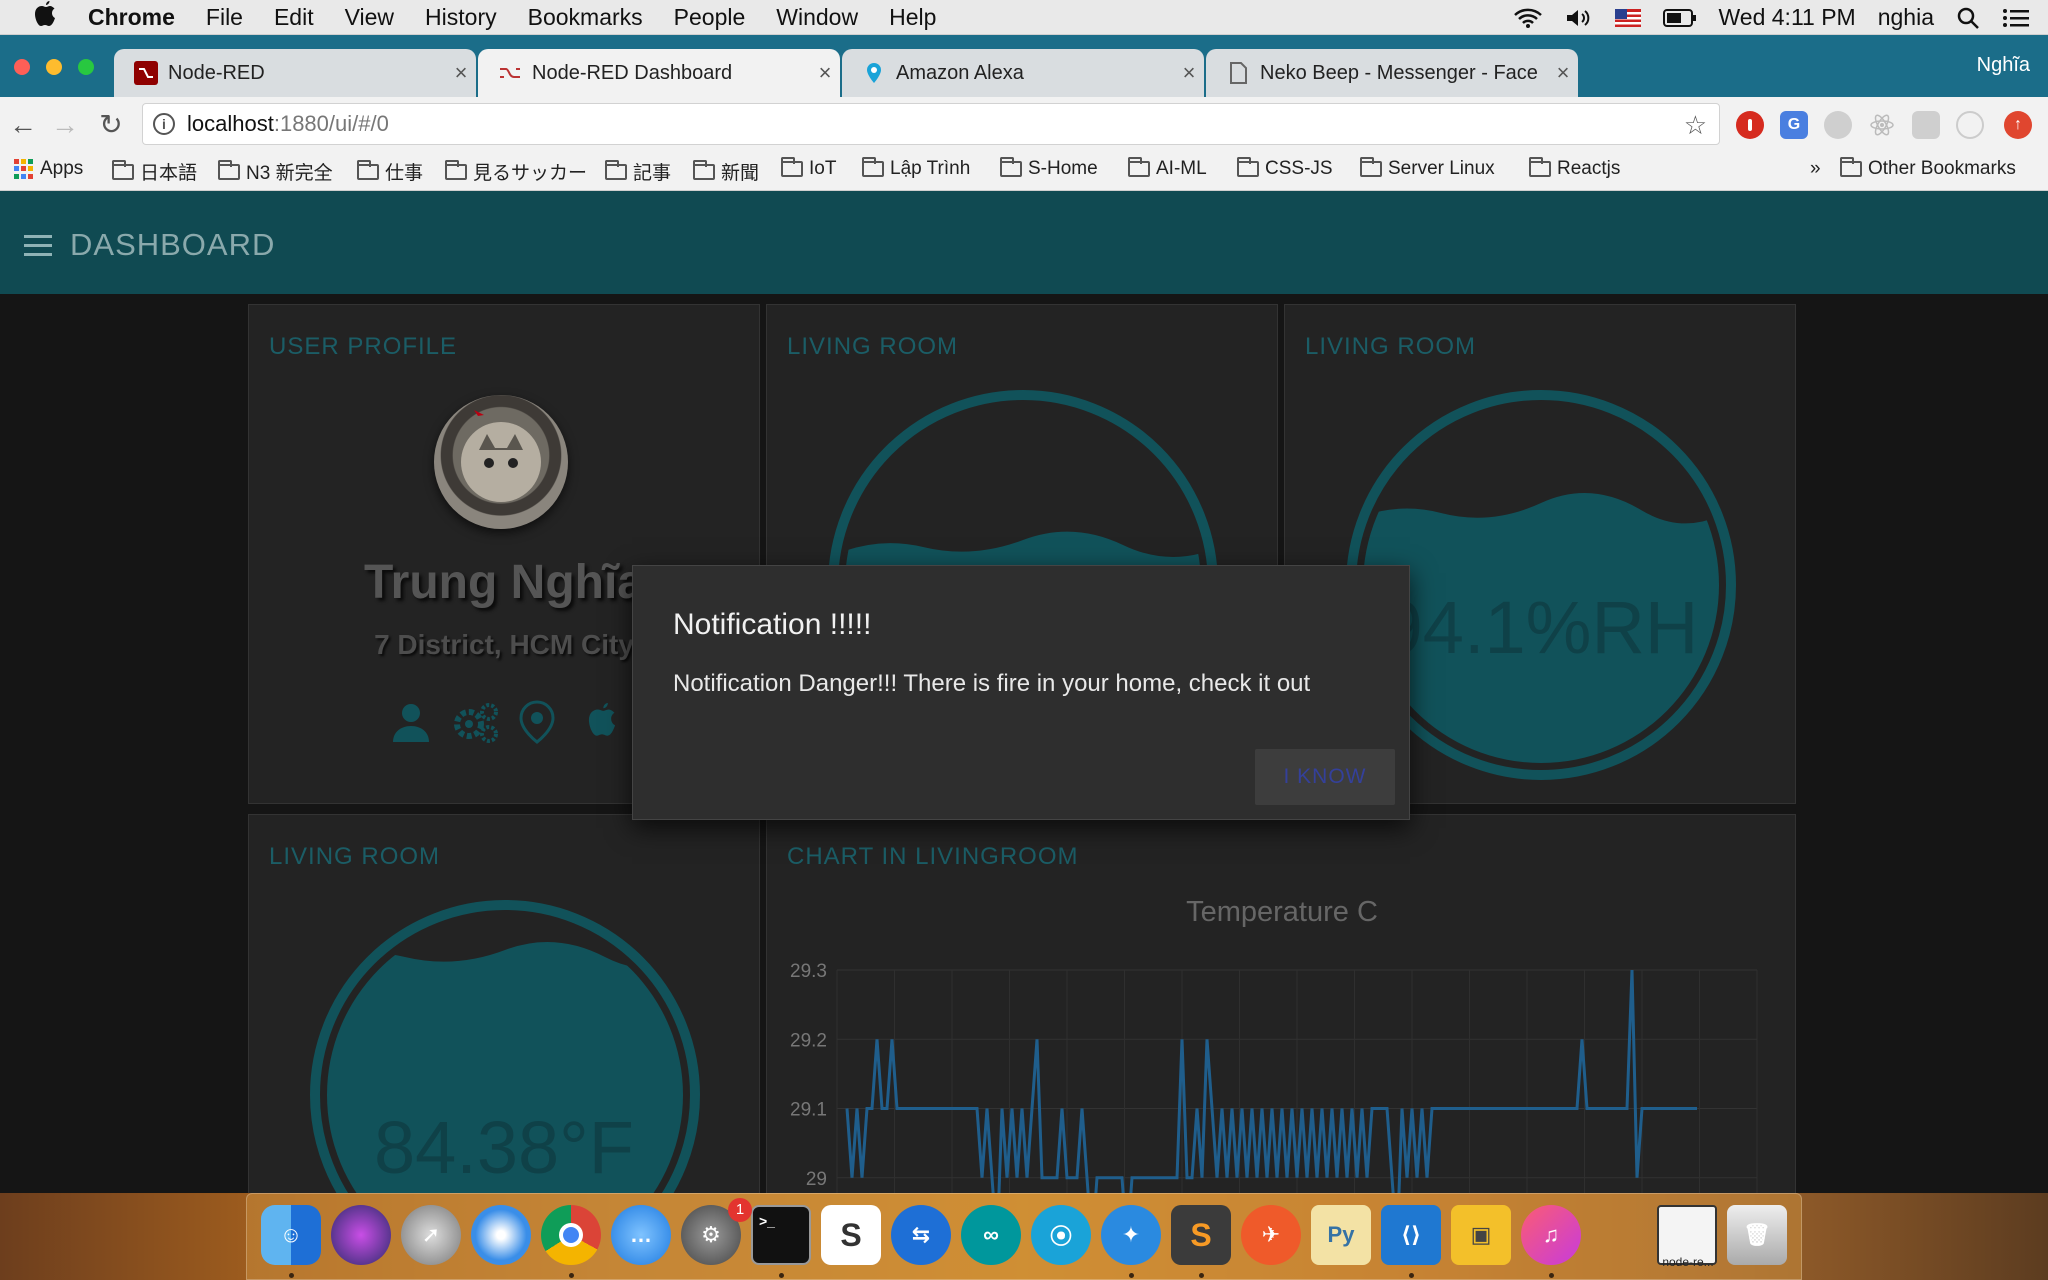 This screenshot has width=2048, height=1280. What do you see at coordinates (1750, 125) in the screenshot?
I see `adblock-extension-icon` at bounding box center [1750, 125].